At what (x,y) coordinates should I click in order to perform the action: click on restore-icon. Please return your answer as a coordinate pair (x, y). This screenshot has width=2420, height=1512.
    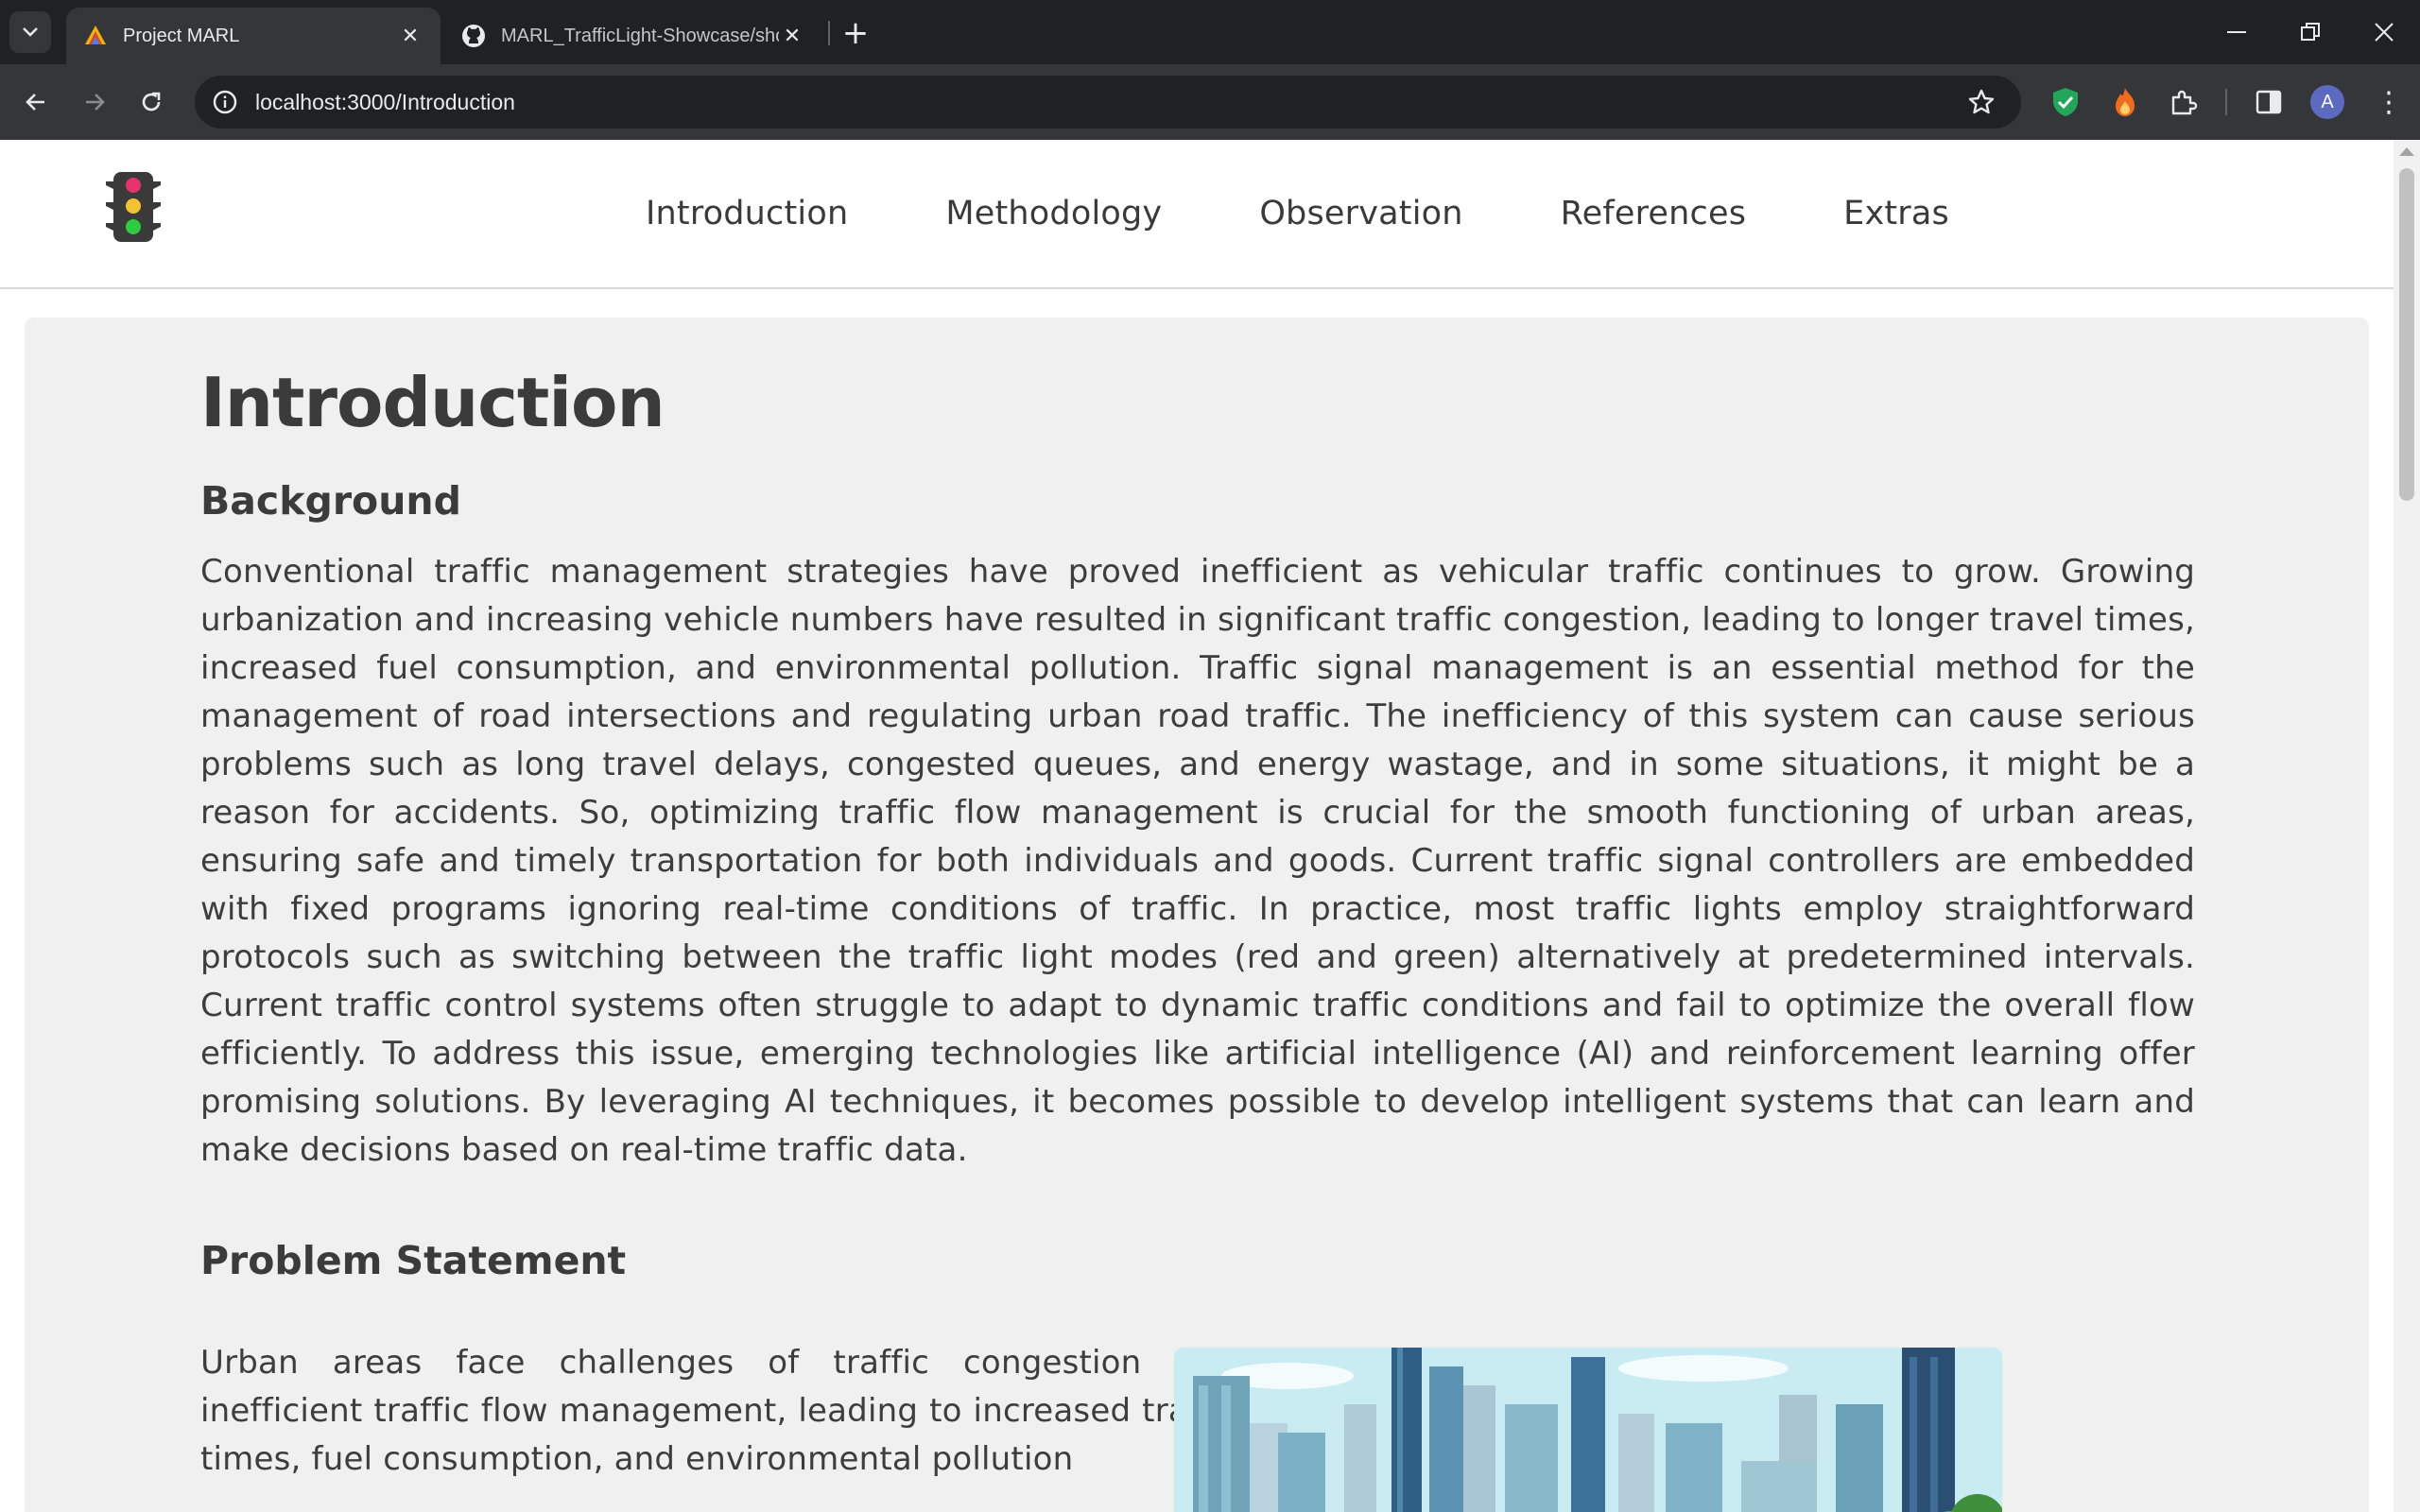
    Looking at the image, I should click on (2310, 32).